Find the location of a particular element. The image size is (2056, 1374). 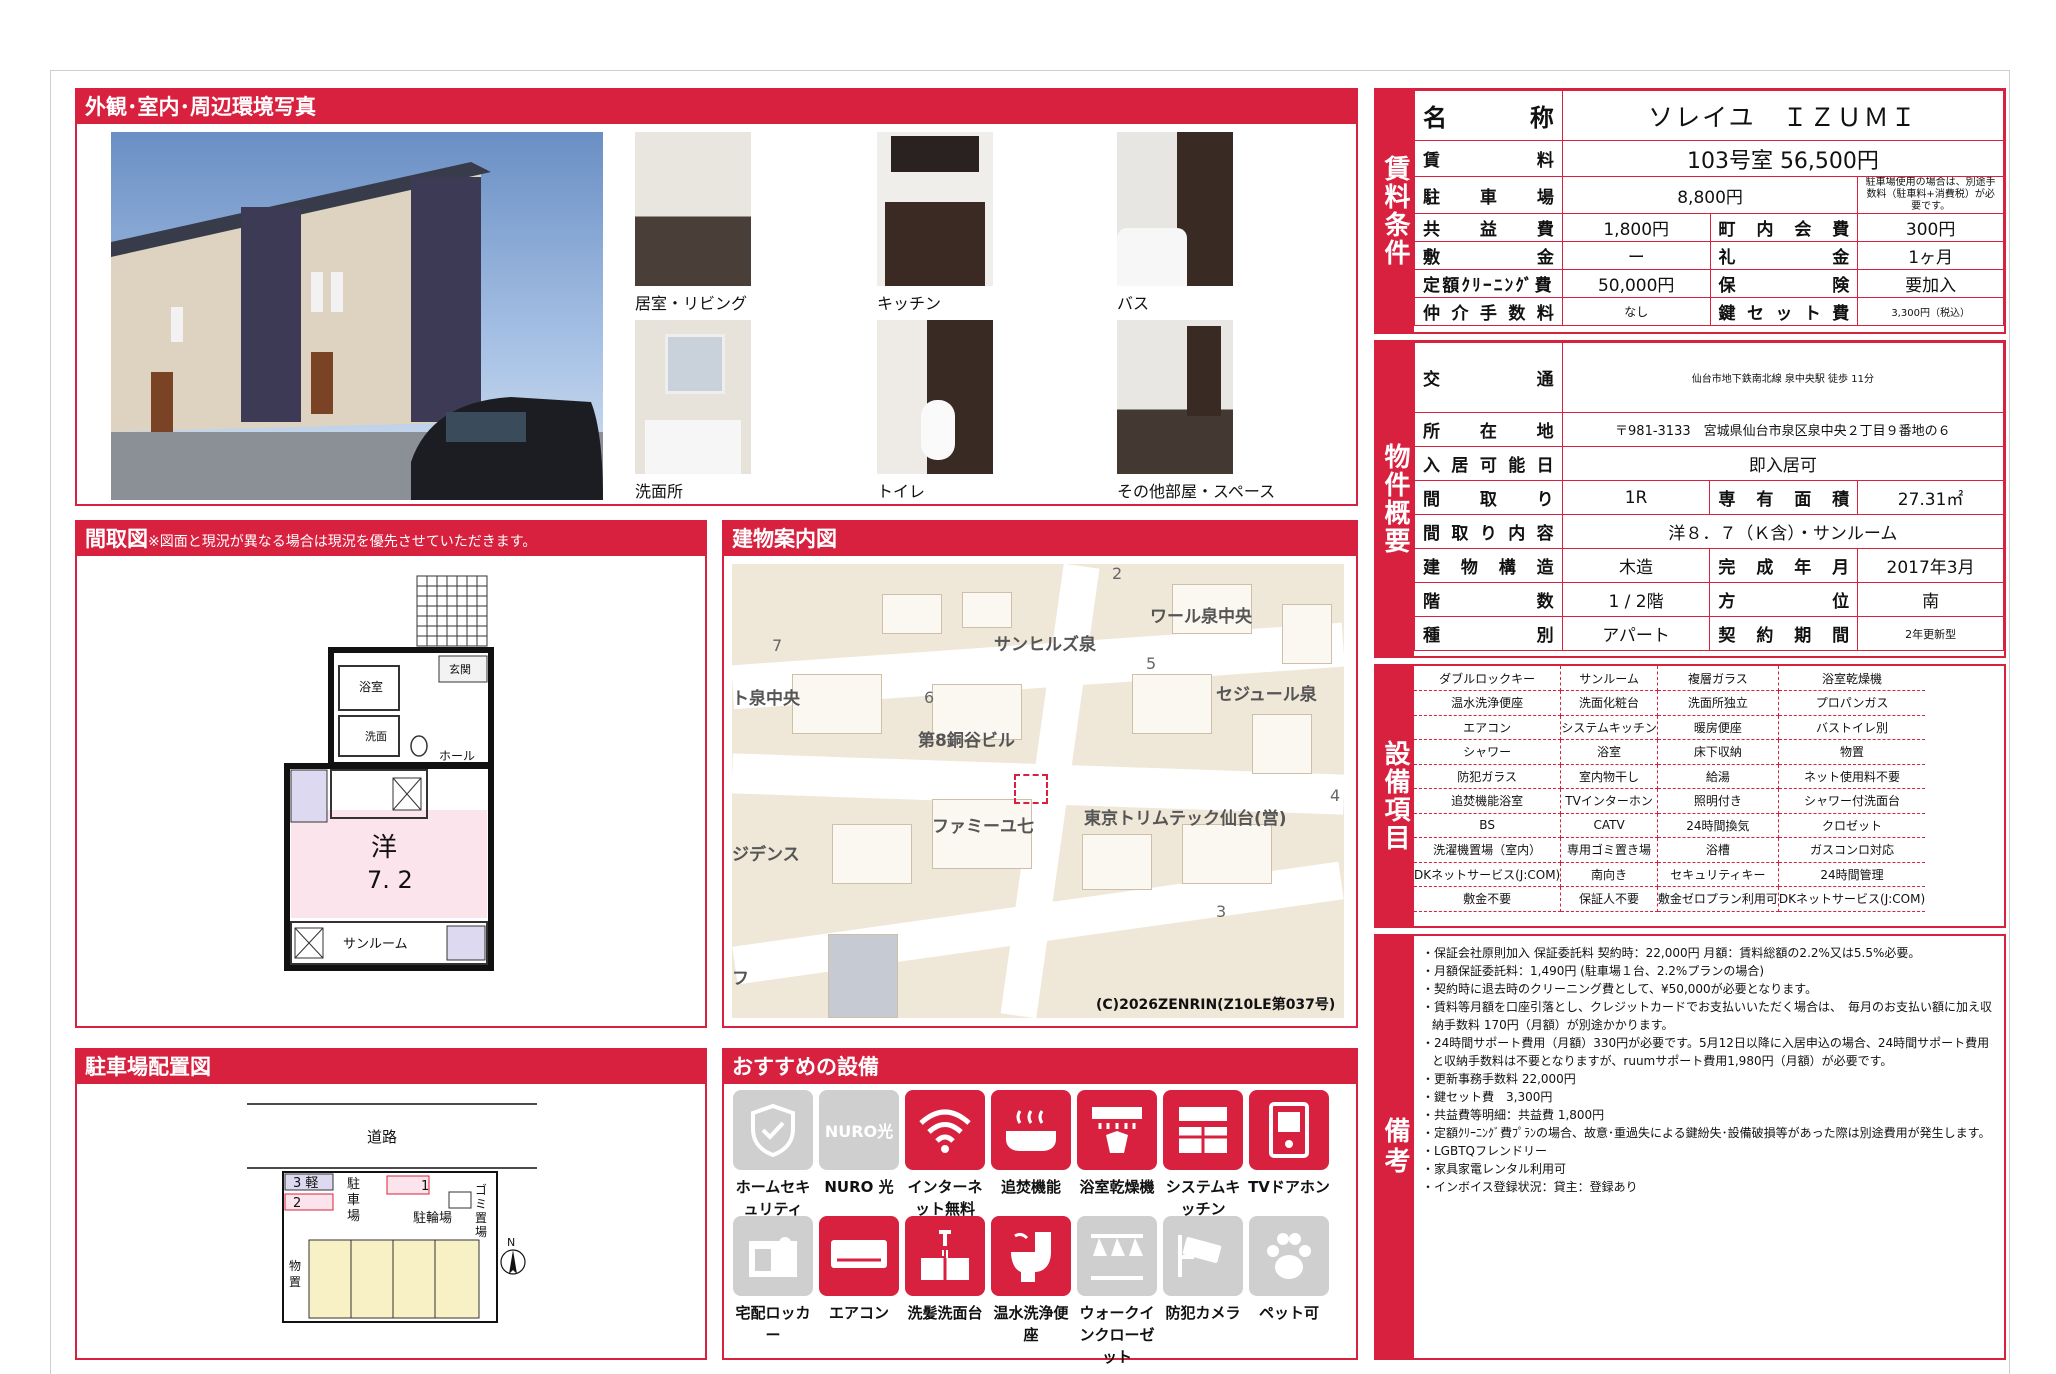

layout-label: 間取り is located at coordinates (1488, 497).